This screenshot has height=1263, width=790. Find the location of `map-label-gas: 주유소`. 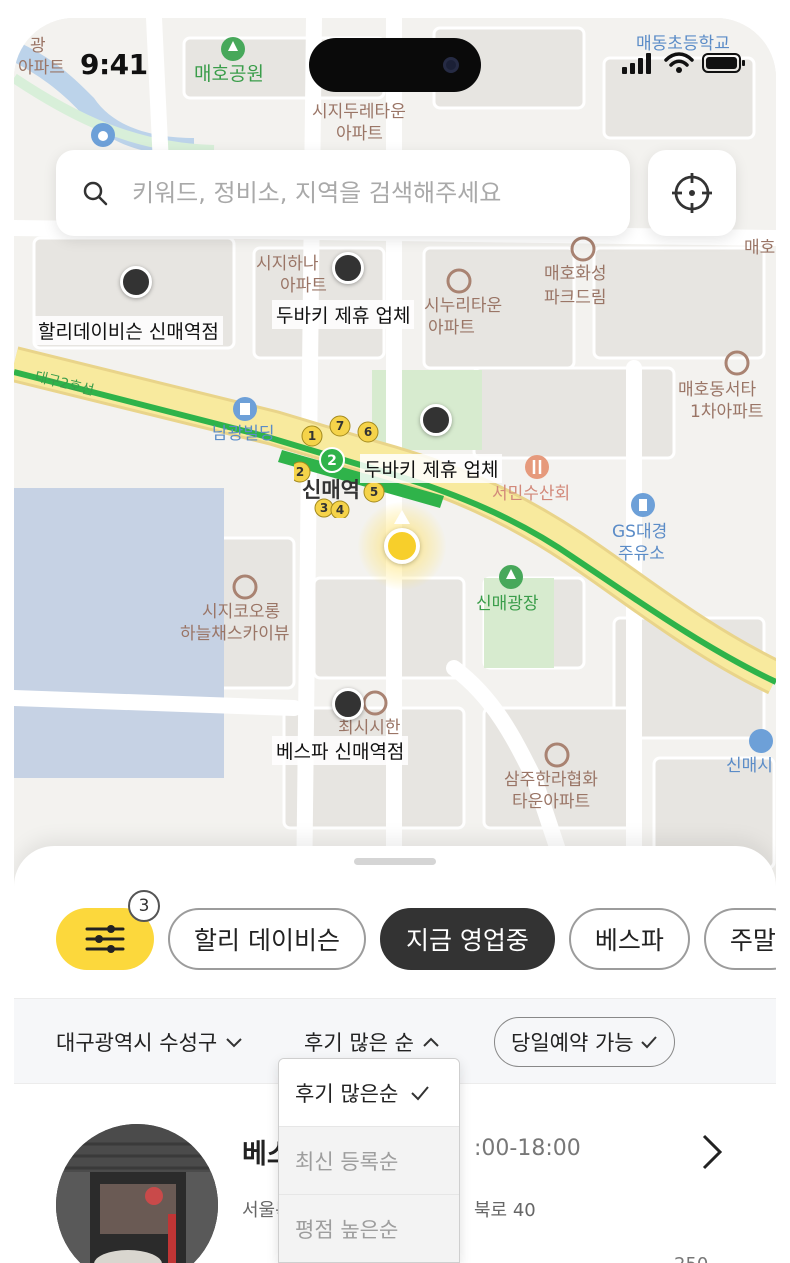

map-label-gas: 주유소 is located at coordinates (641, 554).